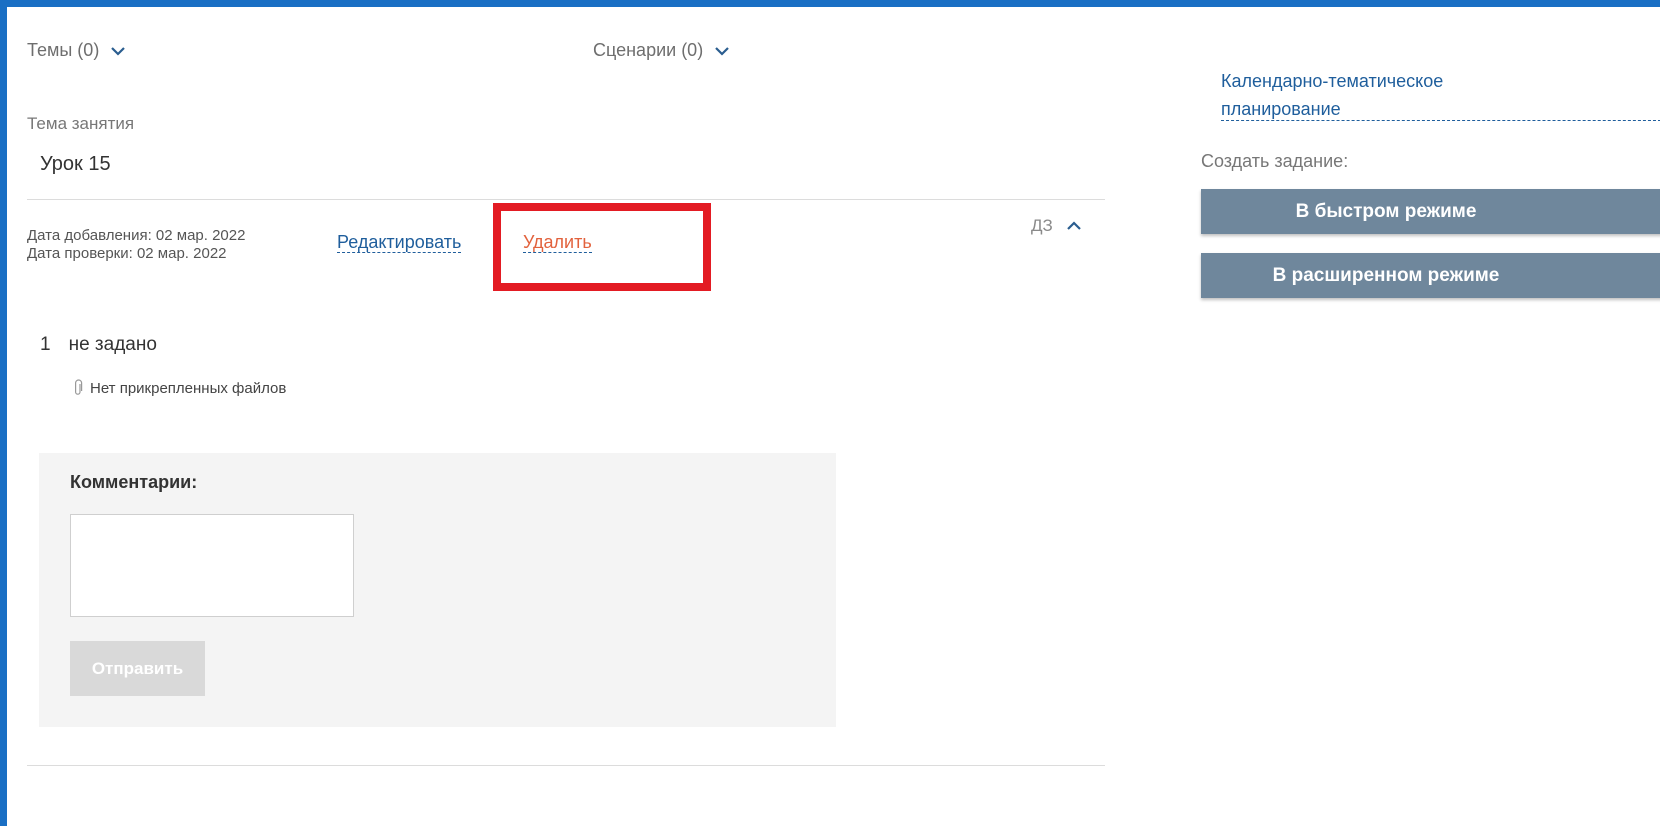 The width and height of the screenshot is (1660, 826). I want to click on comment-input, so click(212, 565).